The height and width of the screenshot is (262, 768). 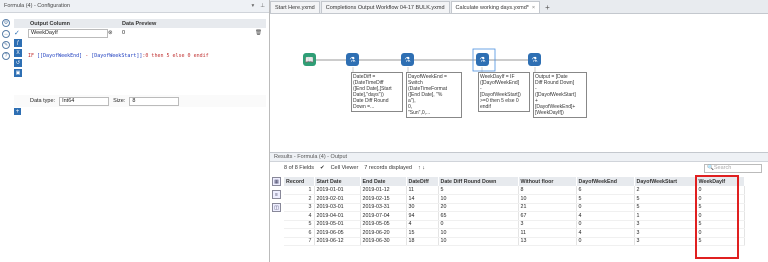 What do you see at coordinates (478, 216) in the screenshot?
I see `table-cell: 65` at bounding box center [478, 216].